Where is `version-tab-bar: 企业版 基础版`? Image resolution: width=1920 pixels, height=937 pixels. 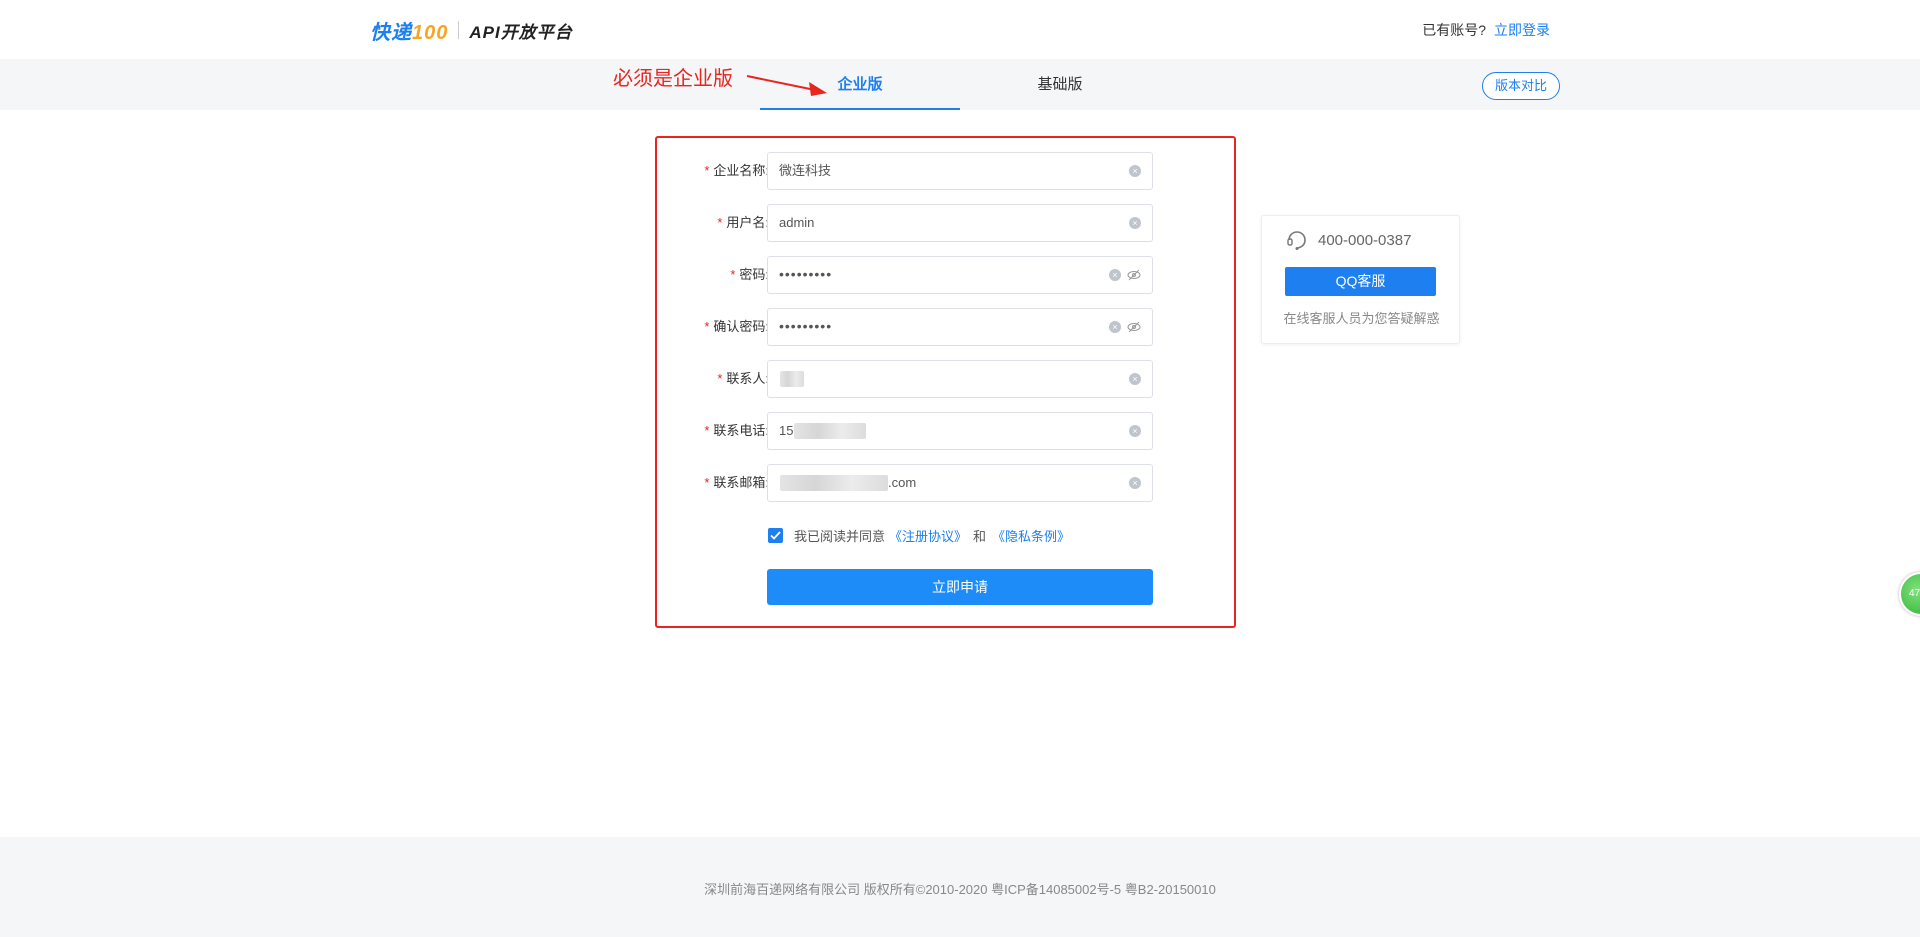
version-tab-bar: 企业版 基础版 is located at coordinates (960, 84).